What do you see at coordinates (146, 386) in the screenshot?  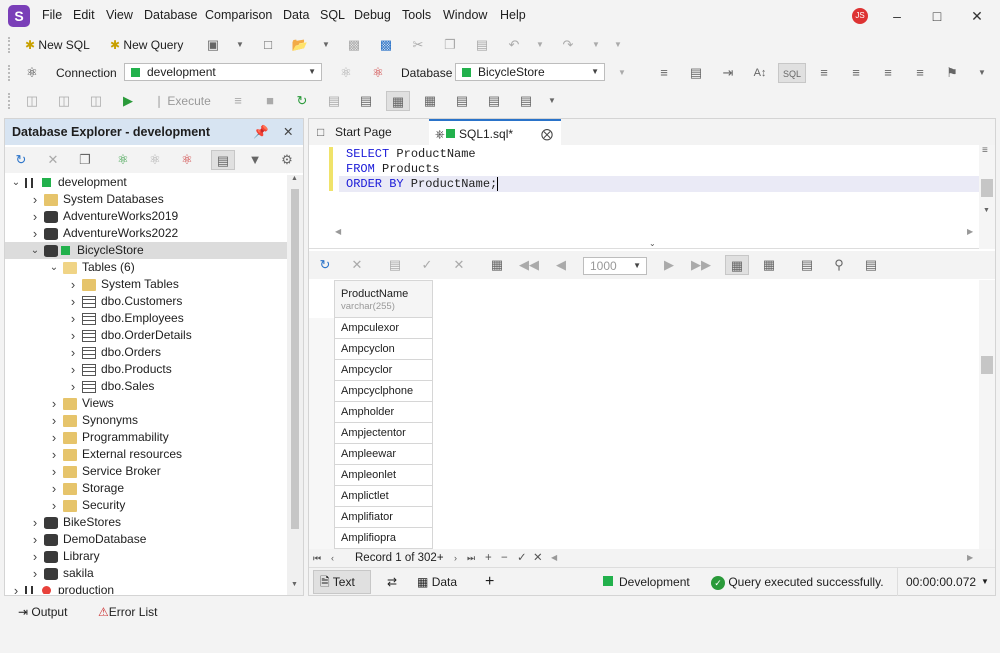 I see `tree-node: › dbo.Sales` at bounding box center [146, 386].